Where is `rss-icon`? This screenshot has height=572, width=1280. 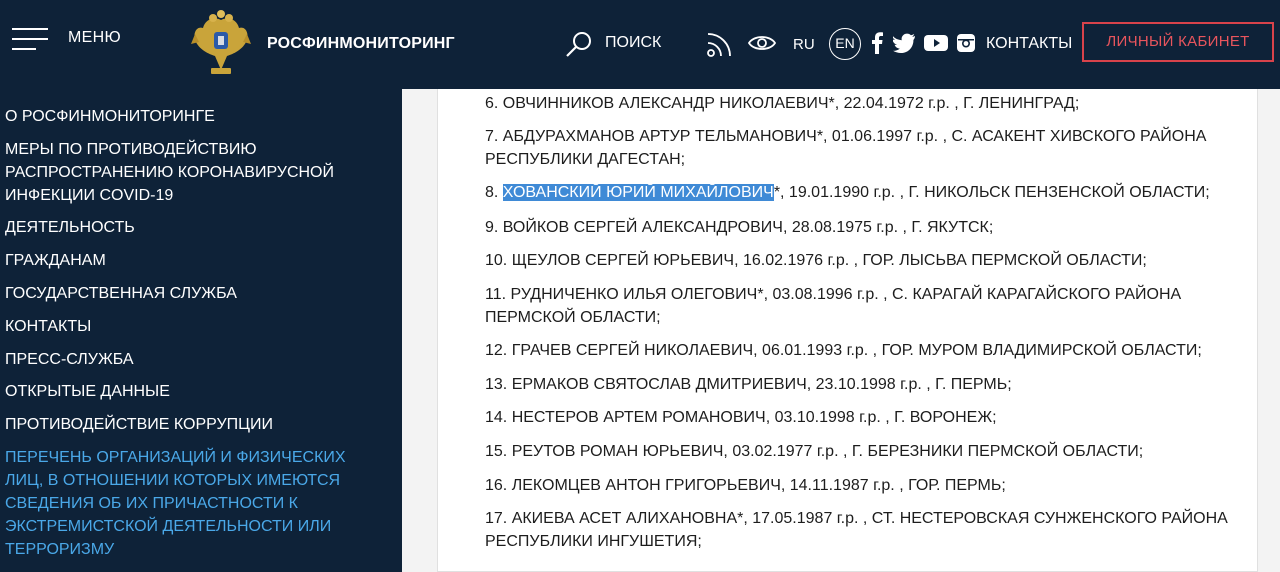 rss-icon is located at coordinates (721, 43).